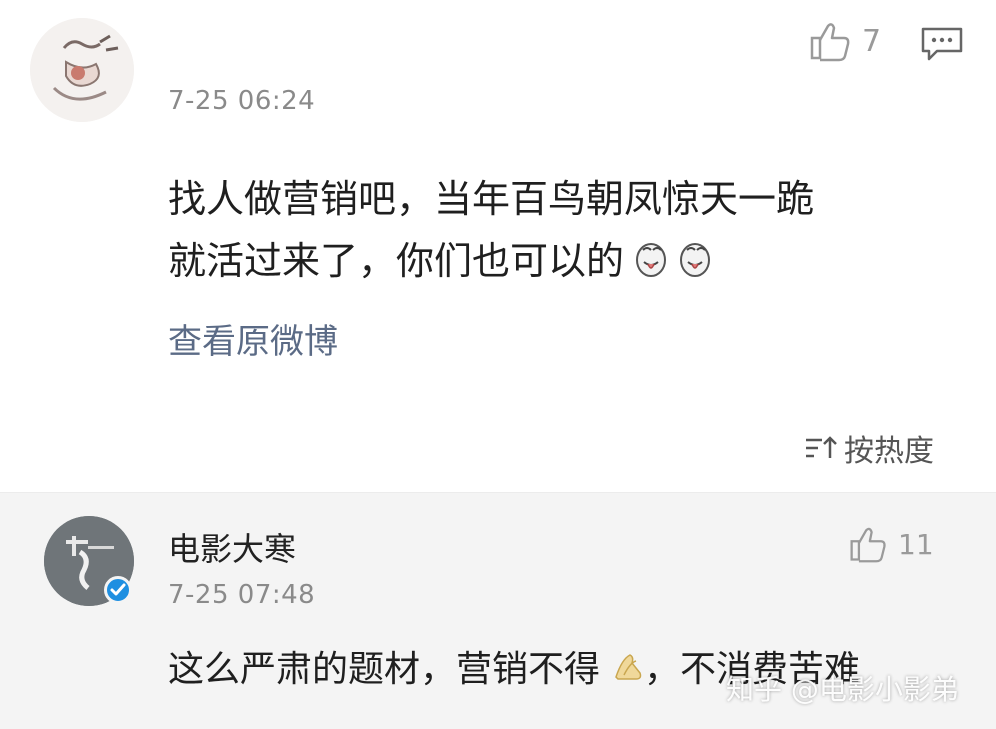 This screenshot has height=729, width=996. I want to click on check-icon, so click(118, 589).